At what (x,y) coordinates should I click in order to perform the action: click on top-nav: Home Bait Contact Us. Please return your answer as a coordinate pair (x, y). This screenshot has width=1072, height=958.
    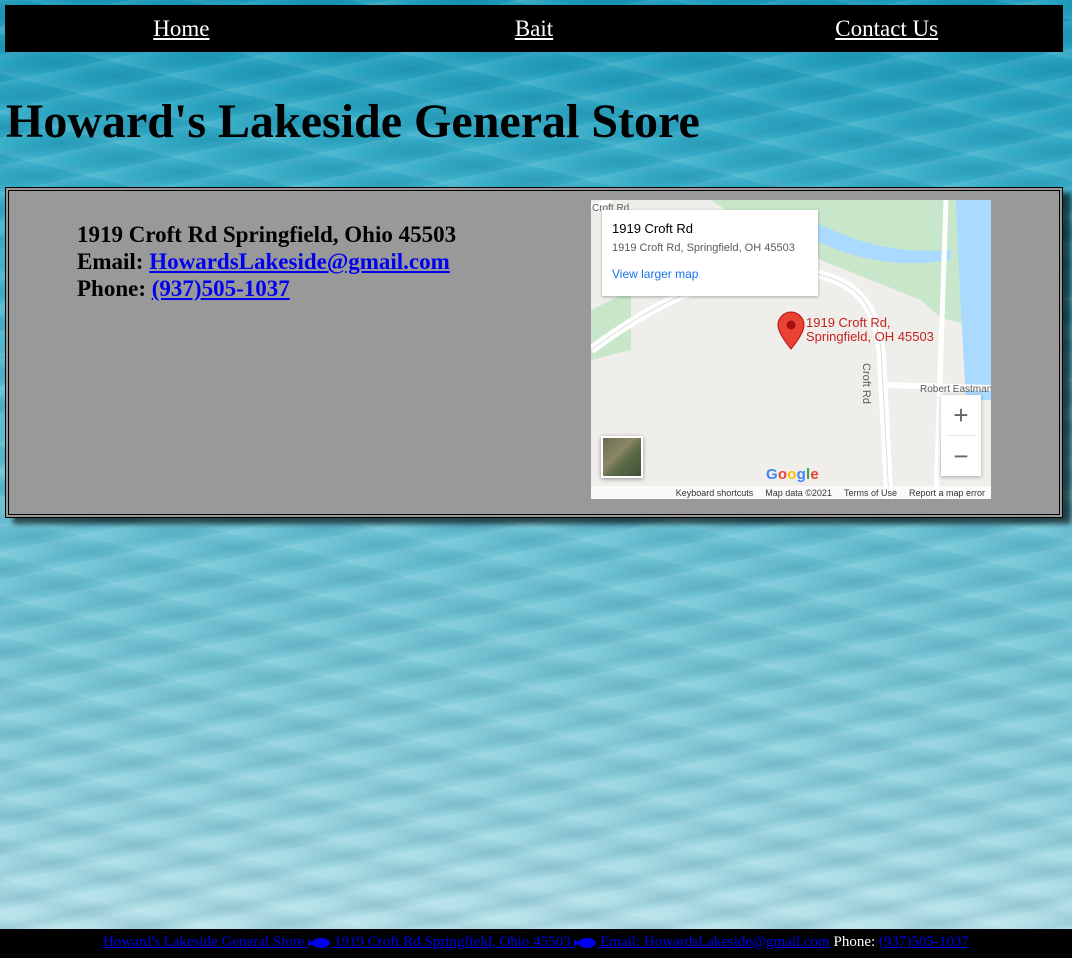
    Looking at the image, I should click on (534, 28).